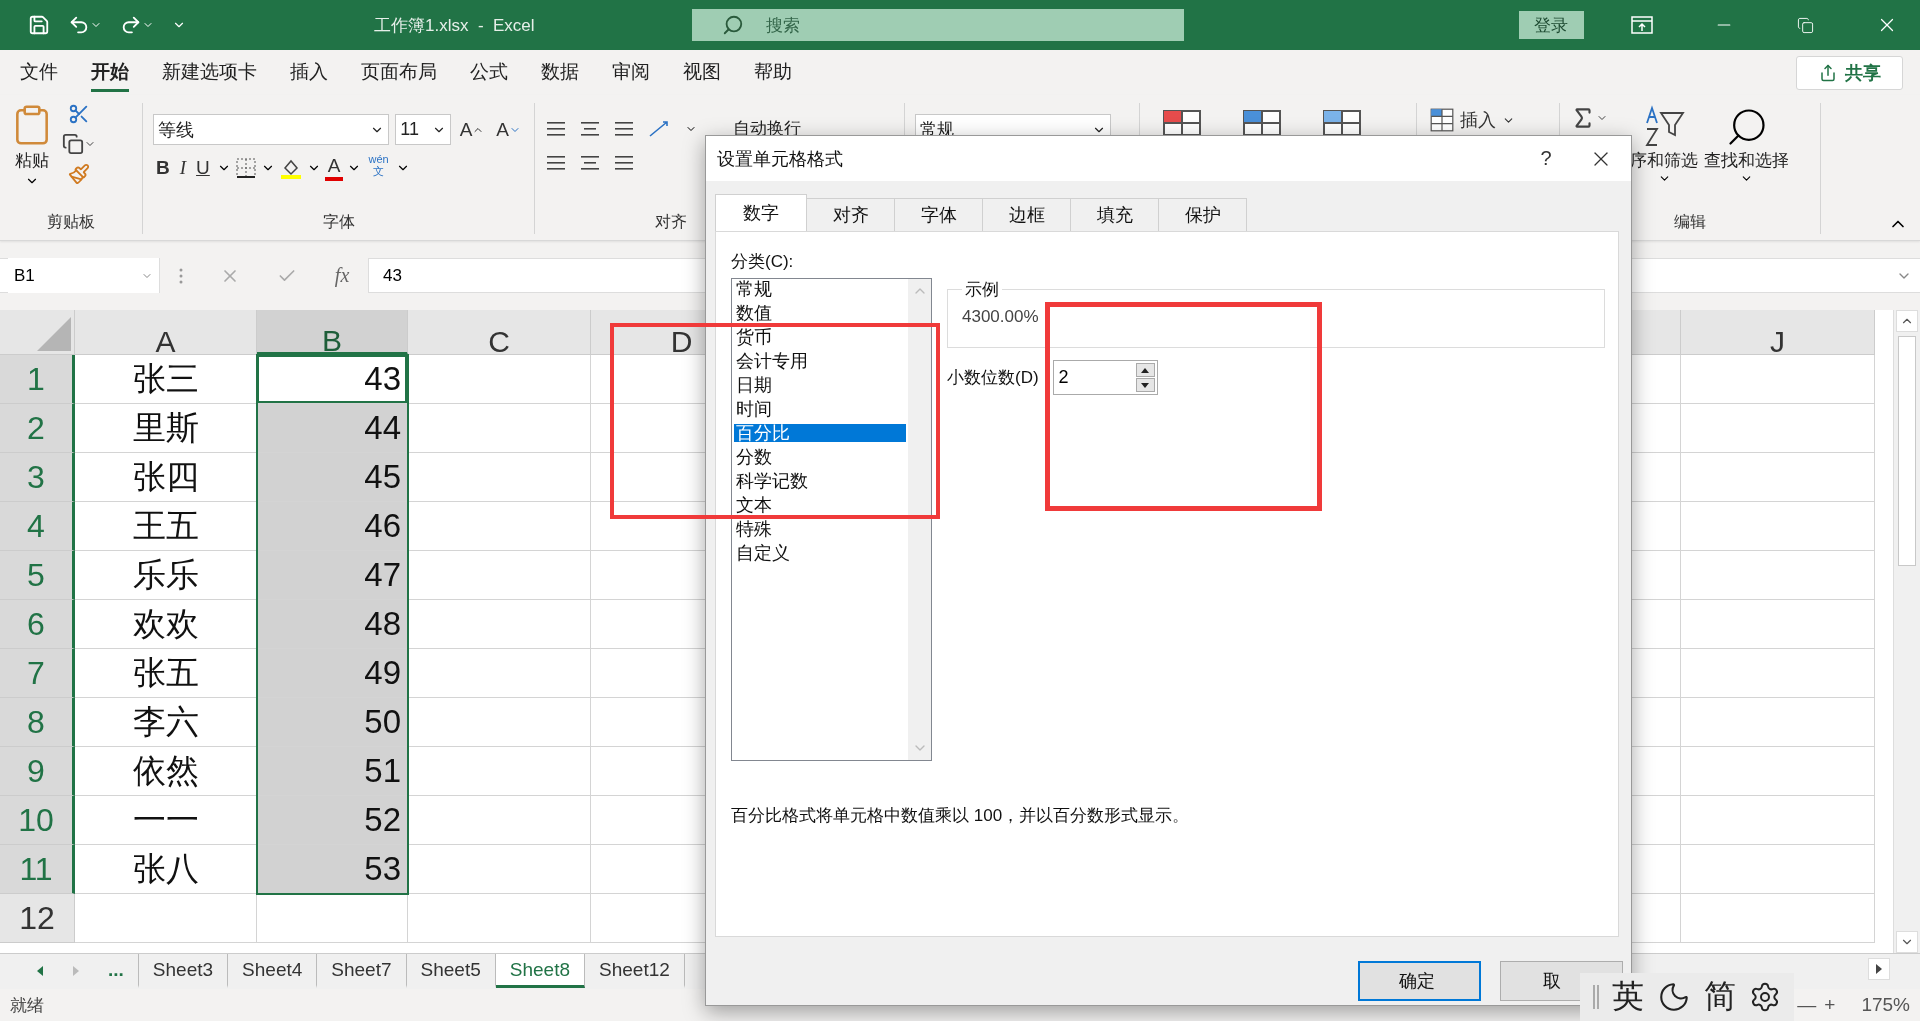 The width and height of the screenshot is (1920, 1021). I want to click on sign-in-button: 登录, so click(1551, 25).